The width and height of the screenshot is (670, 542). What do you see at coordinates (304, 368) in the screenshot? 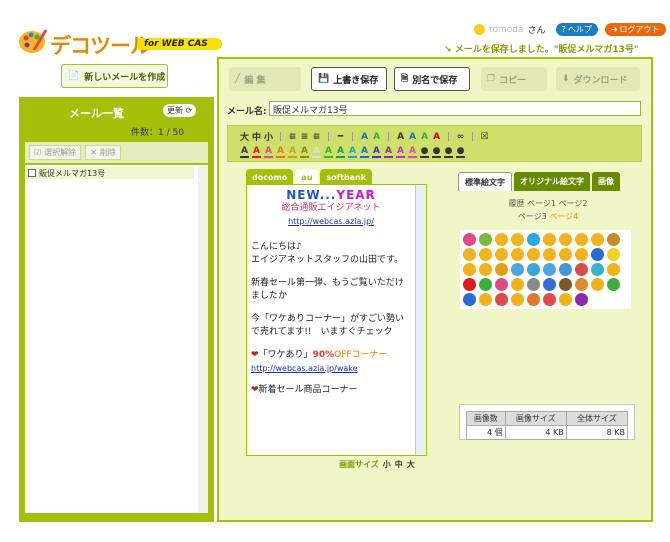
I see `preview-link-2: http://webcas.azia.jp/wake` at bounding box center [304, 368].